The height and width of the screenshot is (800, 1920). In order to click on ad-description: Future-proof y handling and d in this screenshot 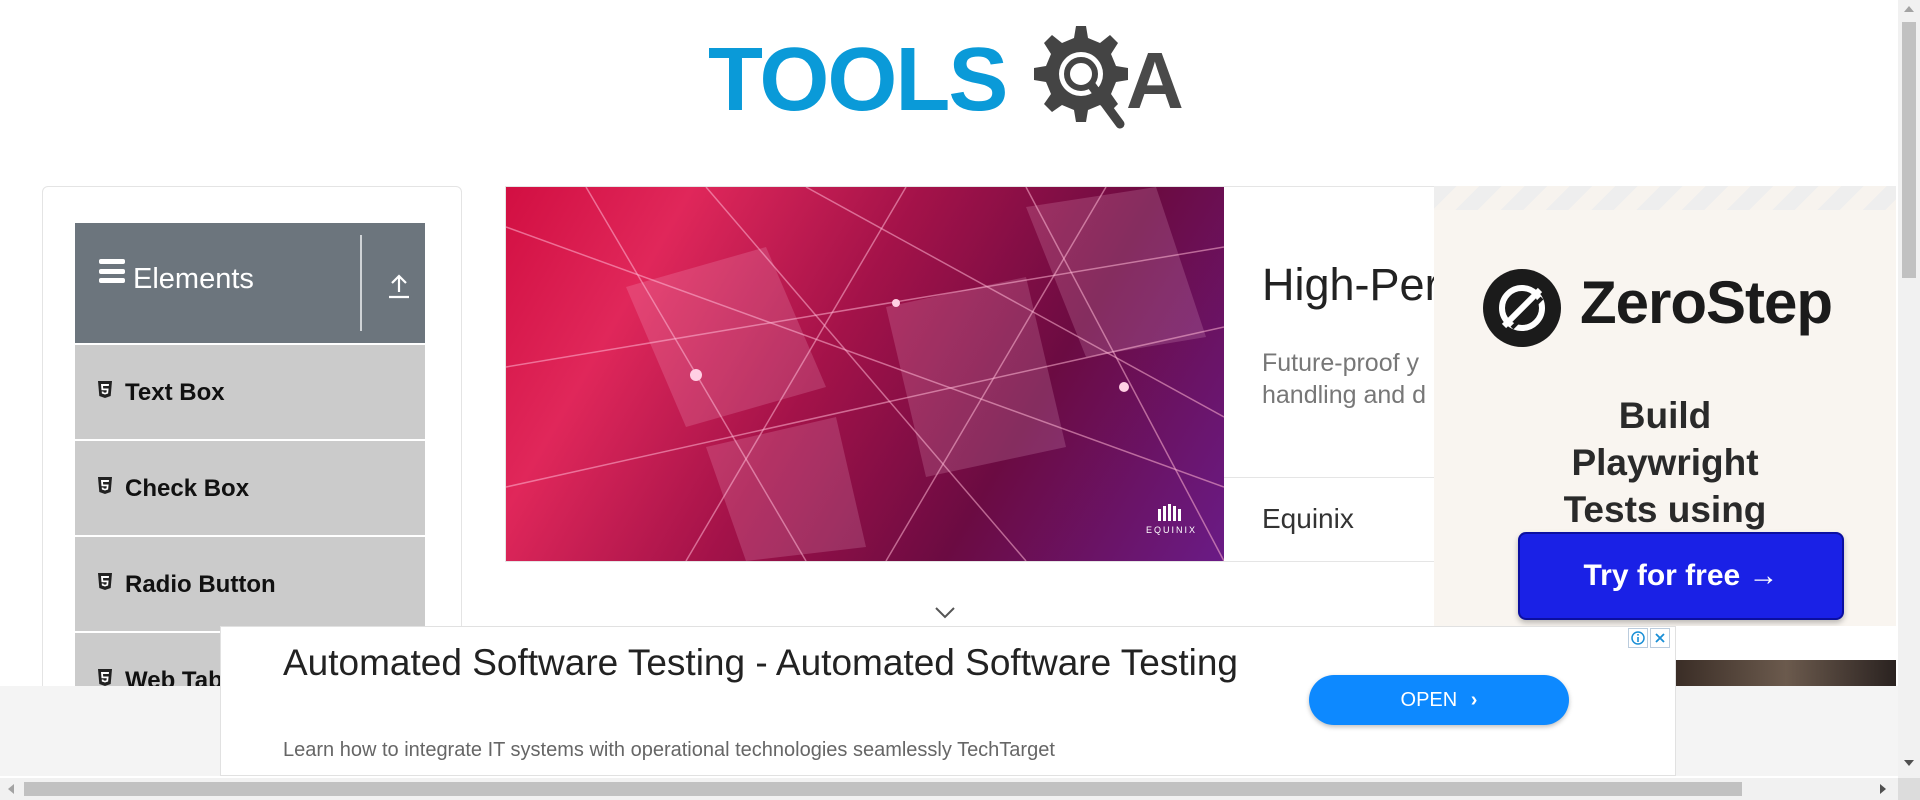, I will do `click(1344, 379)`.